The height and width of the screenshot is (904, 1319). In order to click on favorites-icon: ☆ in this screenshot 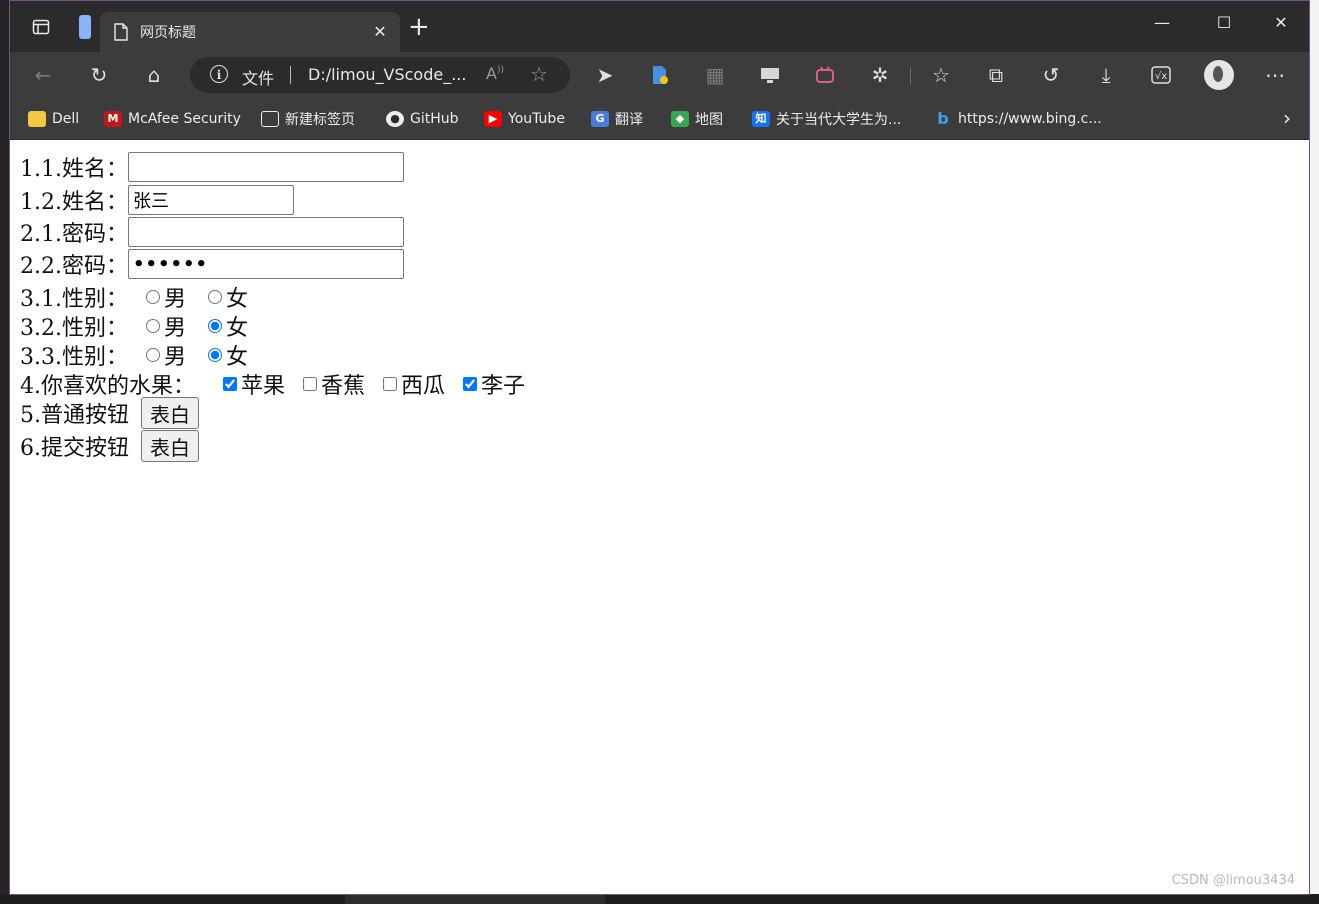, I will do `click(941, 75)`.